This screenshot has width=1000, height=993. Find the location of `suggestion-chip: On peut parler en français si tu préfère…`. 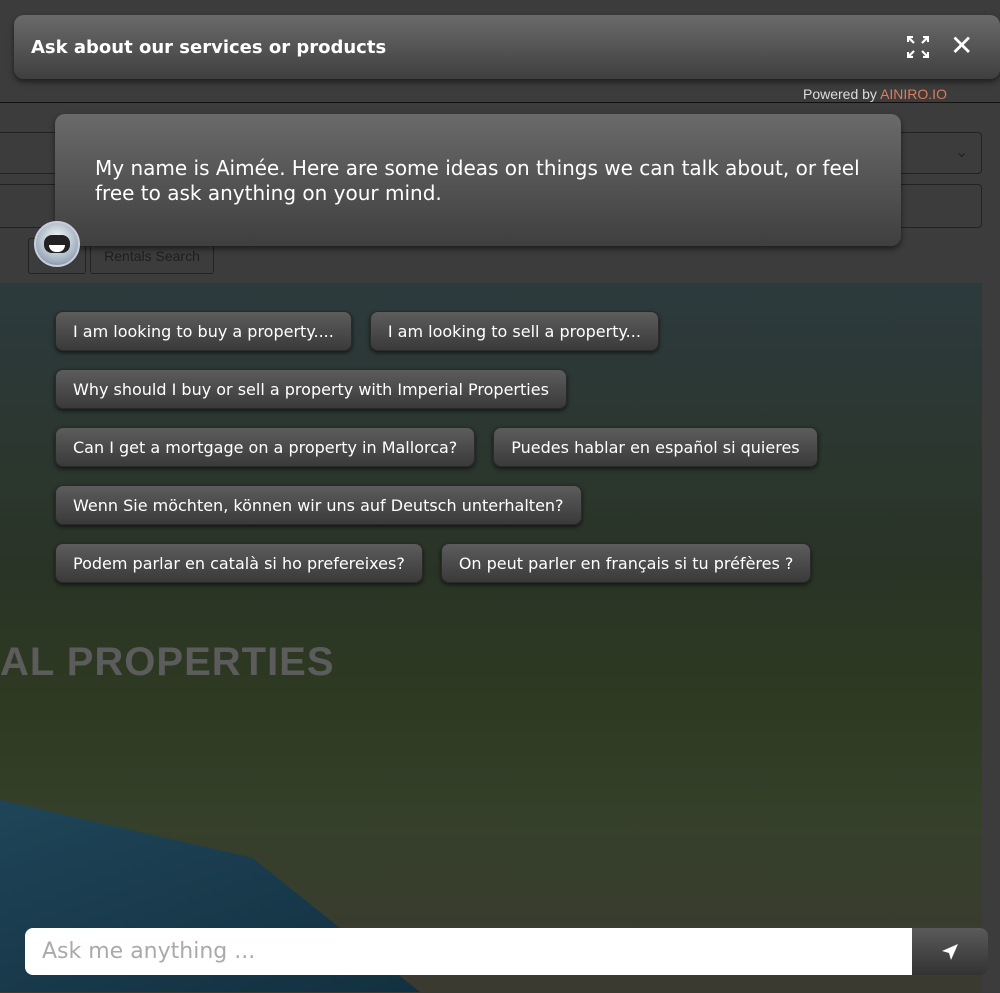

suggestion-chip: On peut parler en français si tu préfère… is located at coordinates (626, 563).